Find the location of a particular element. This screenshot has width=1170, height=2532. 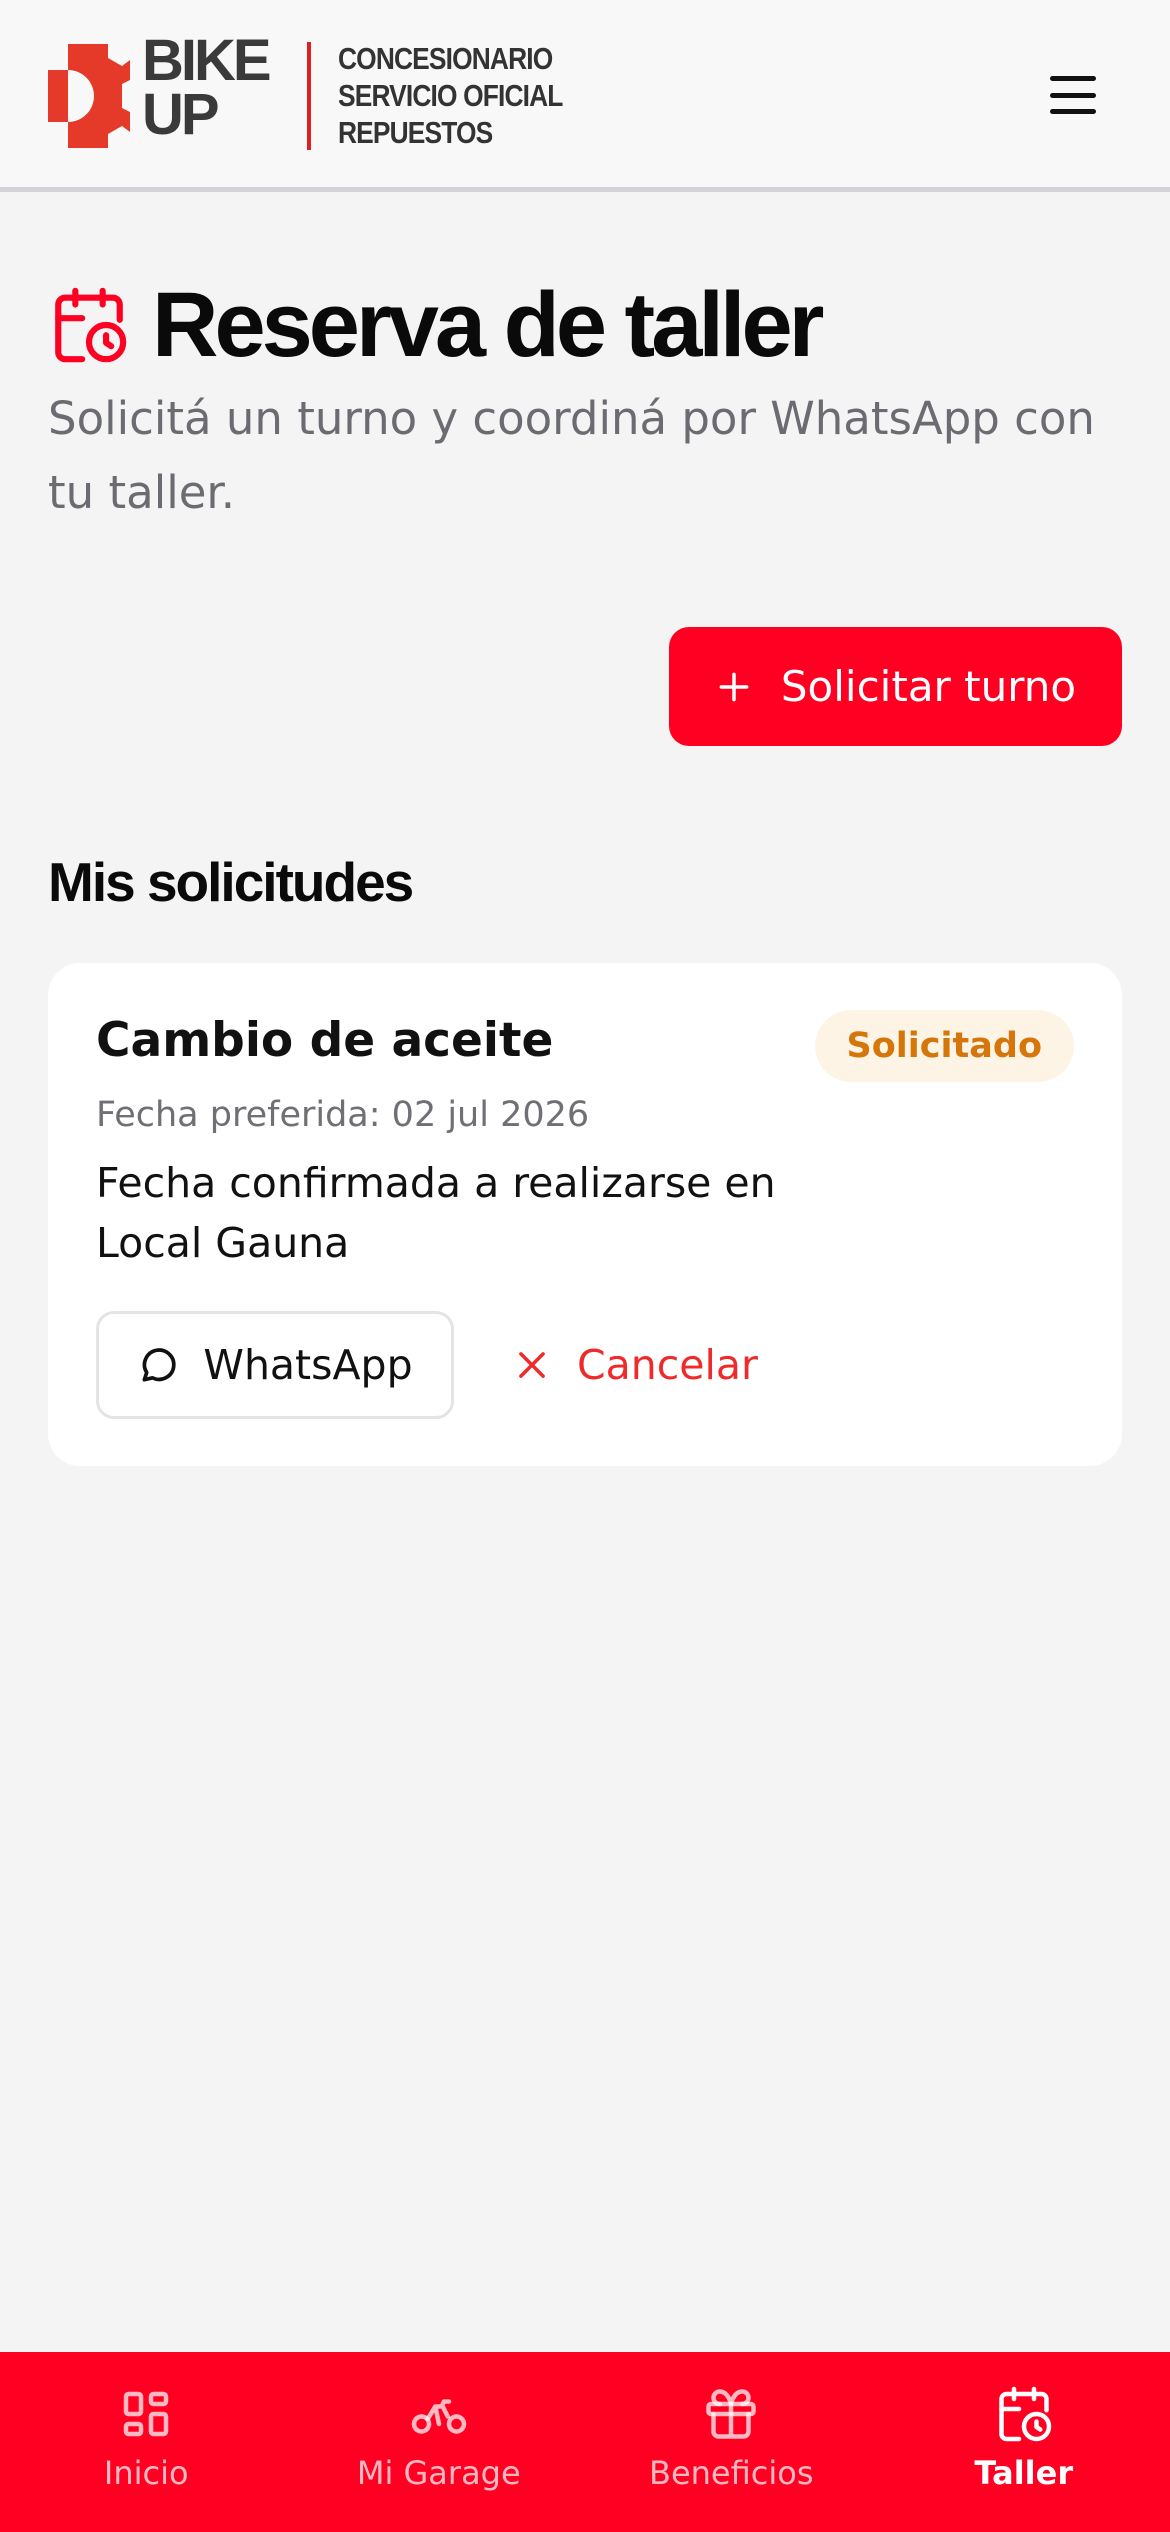

nav-item-taller: Taller is located at coordinates (1024, 2442).